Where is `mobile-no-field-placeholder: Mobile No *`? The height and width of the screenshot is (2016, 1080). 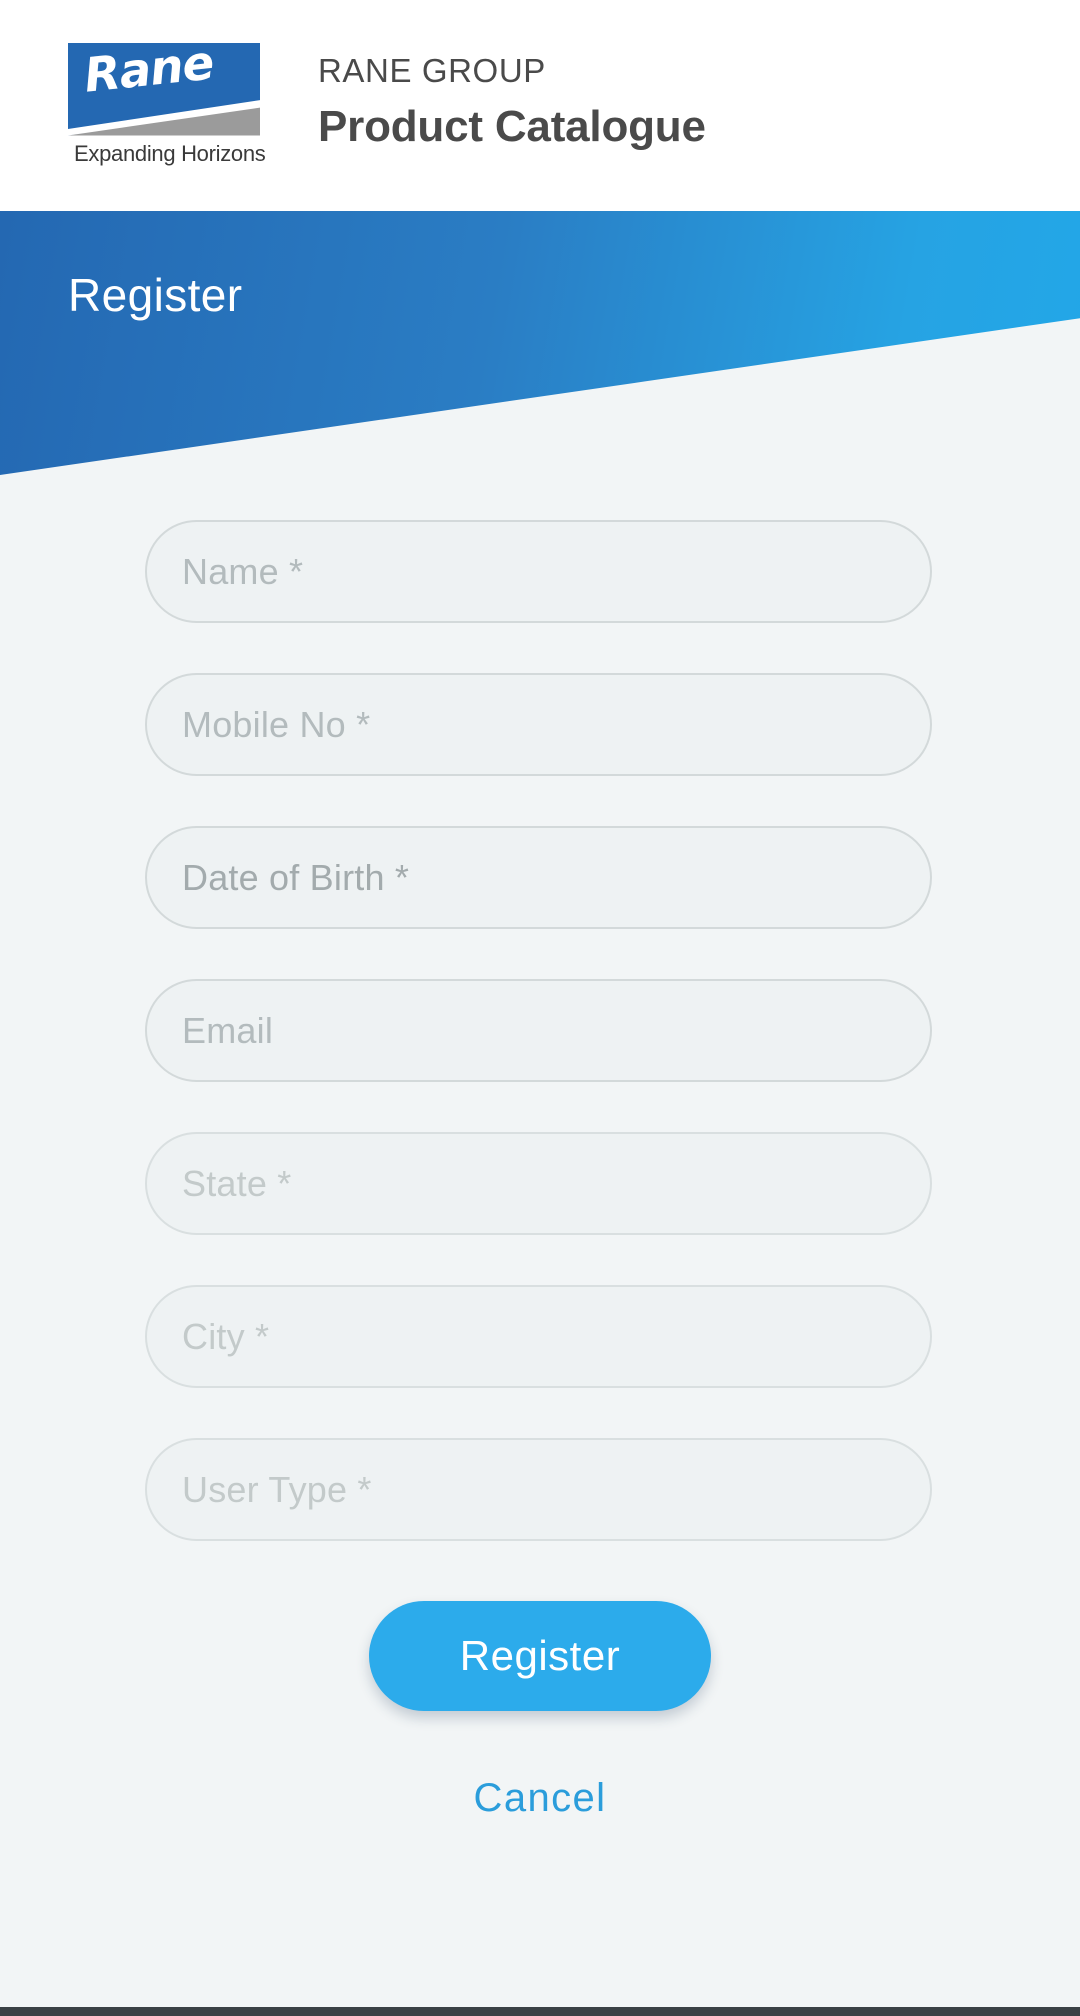 mobile-no-field-placeholder: Mobile No * is located at coordinates (276, 724).